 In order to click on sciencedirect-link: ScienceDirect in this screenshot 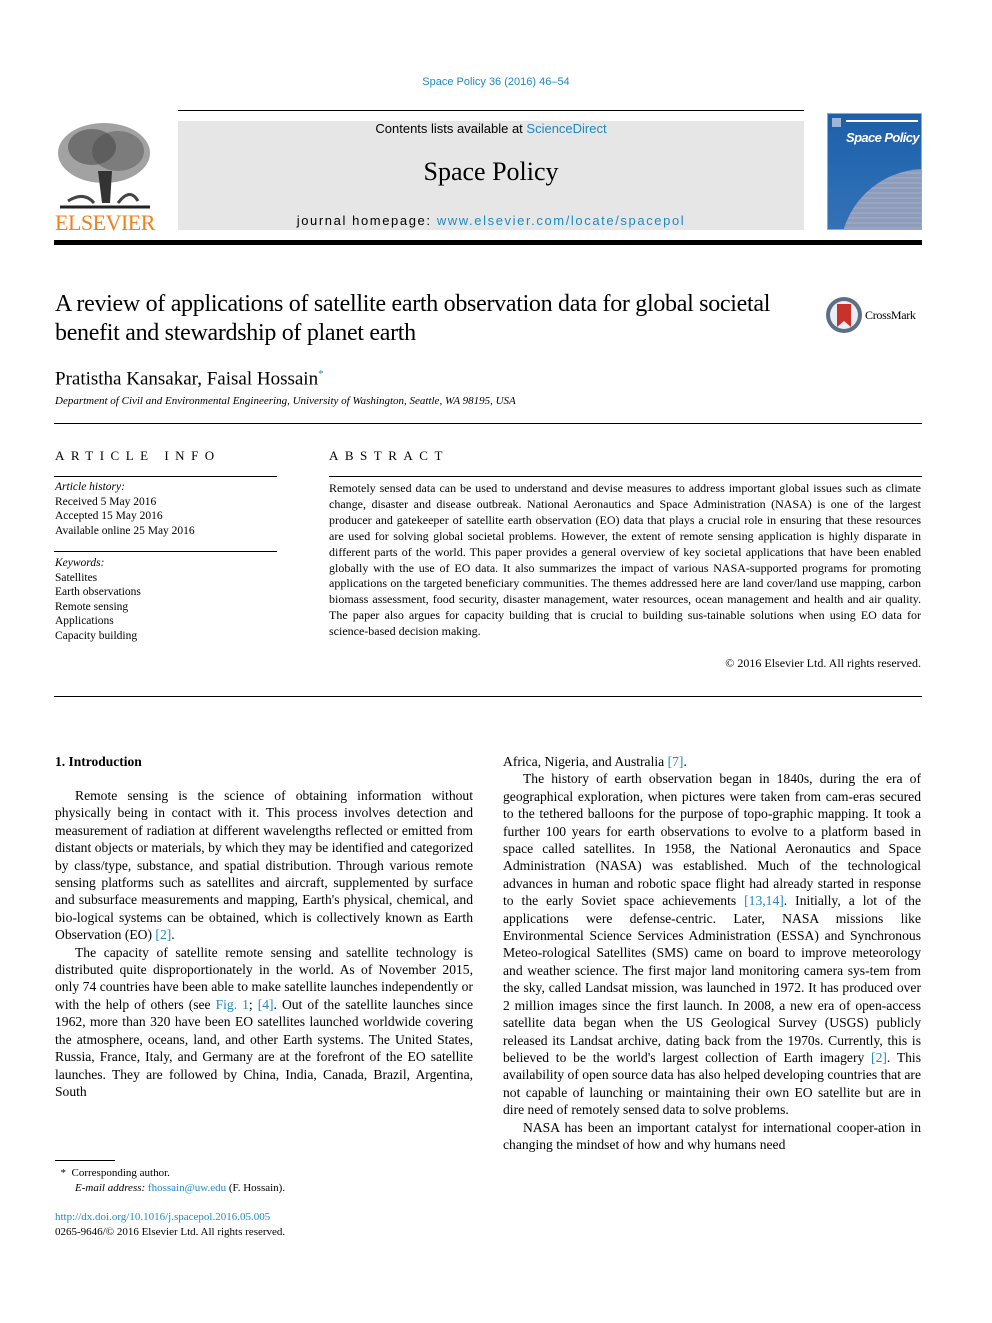, I will do `click(566, 128)`.